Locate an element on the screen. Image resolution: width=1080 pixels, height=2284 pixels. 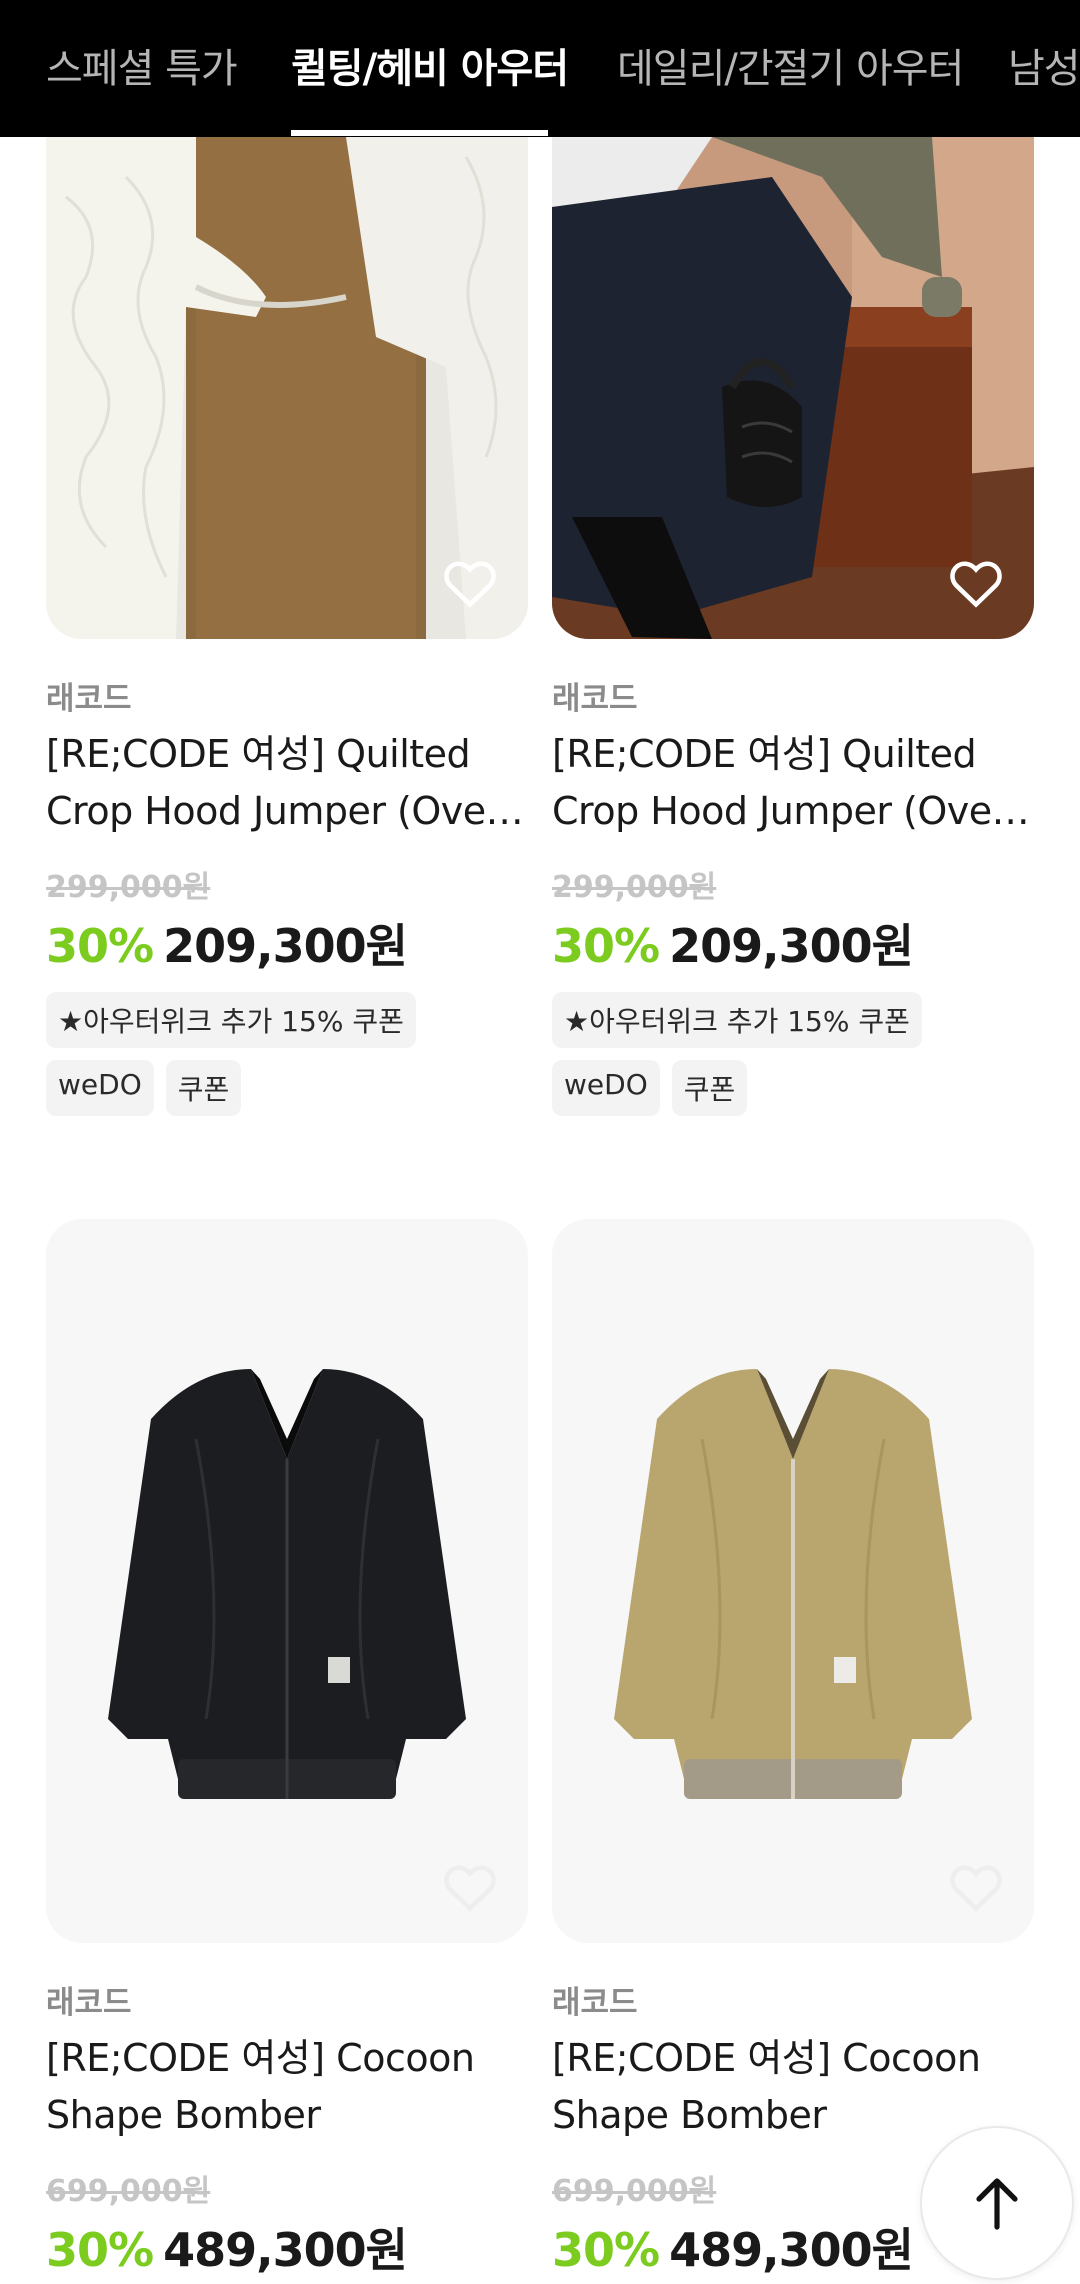
tab-quilting-heavy-outer: 퀼팅/헤비 아우터 is located at coordinates (430, 65).